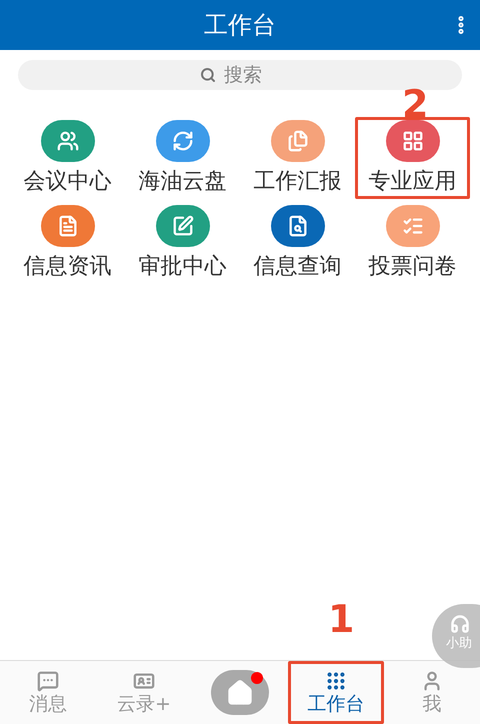 The image size is (480, 724). Describe the element at coordinates (412, 182) in the screenshot. I see `app-label: 专业应用` at that location.